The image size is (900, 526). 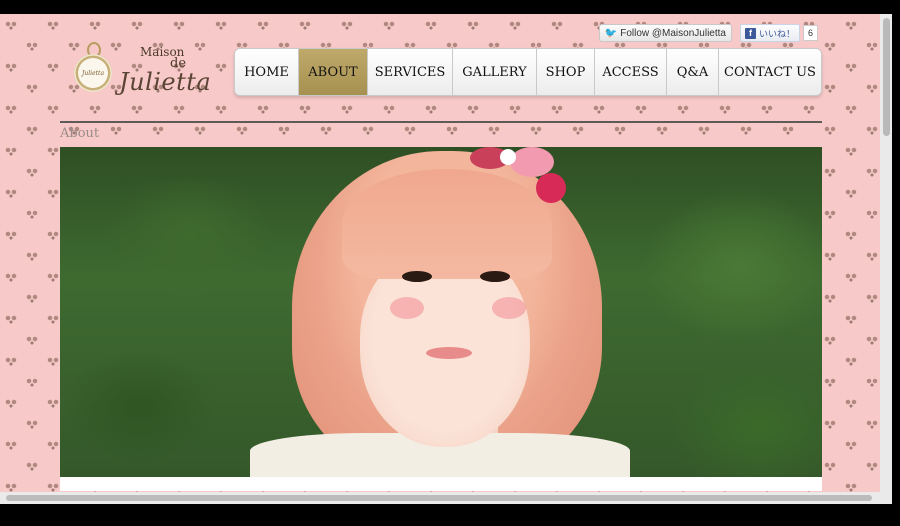 What do you see at coordinates (886, 259) in the screenshot?
I see `vertical-scrollbar` at bounding box center [886, 259].